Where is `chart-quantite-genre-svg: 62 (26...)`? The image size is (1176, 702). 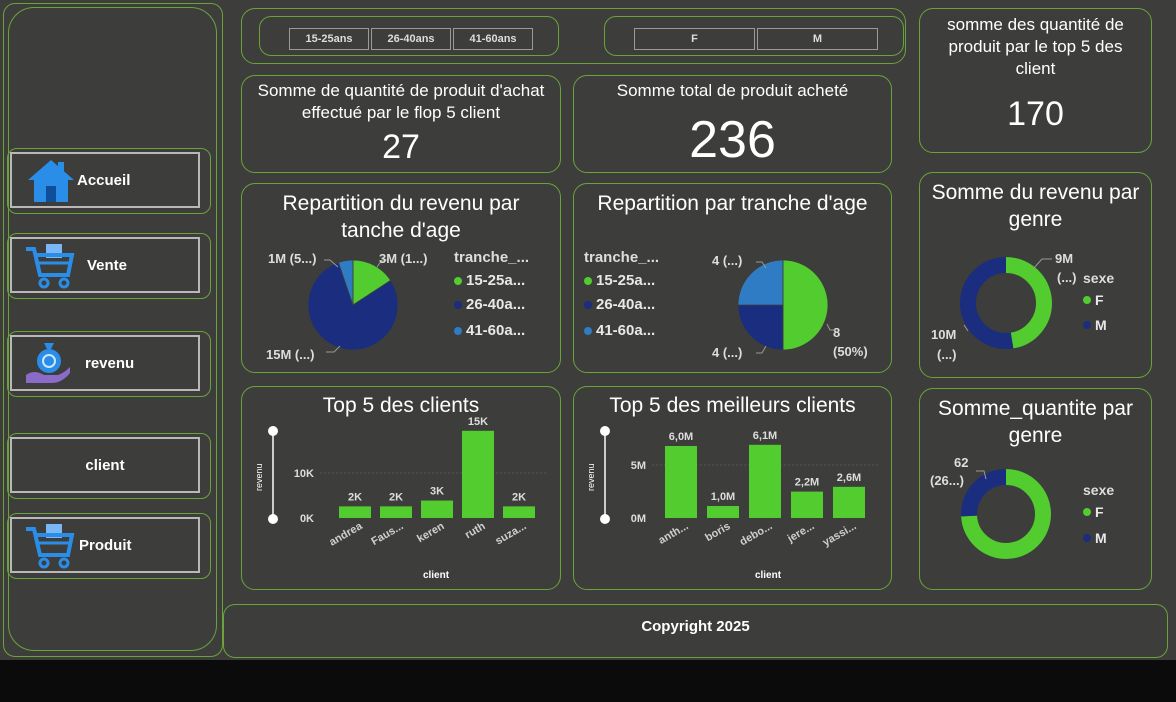 chart-quantite-genre-svg: 62 (26...) is located at coordinates (990, 507).